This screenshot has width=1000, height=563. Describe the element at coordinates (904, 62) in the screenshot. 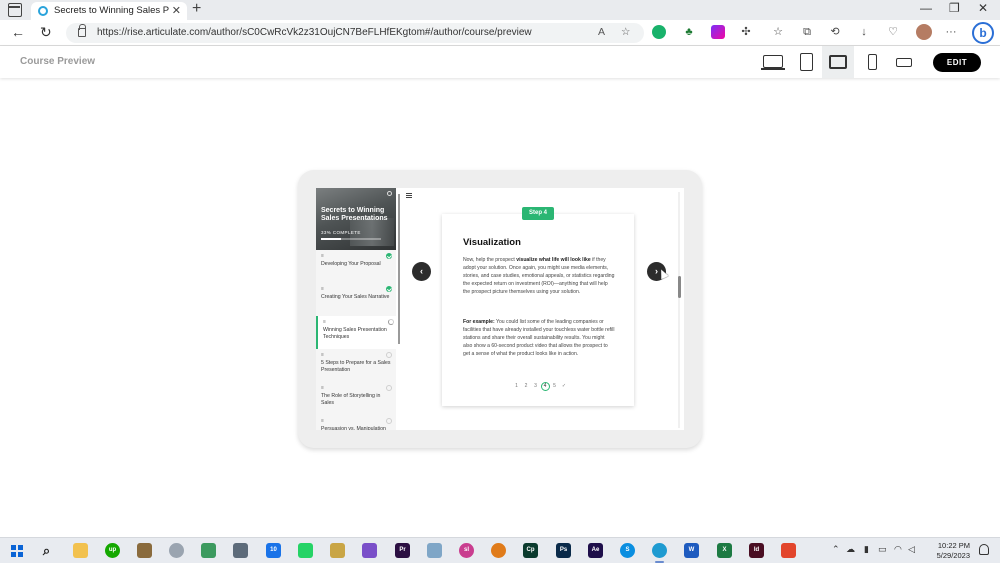

I see `mobile-landscape-preview-button` at that location.